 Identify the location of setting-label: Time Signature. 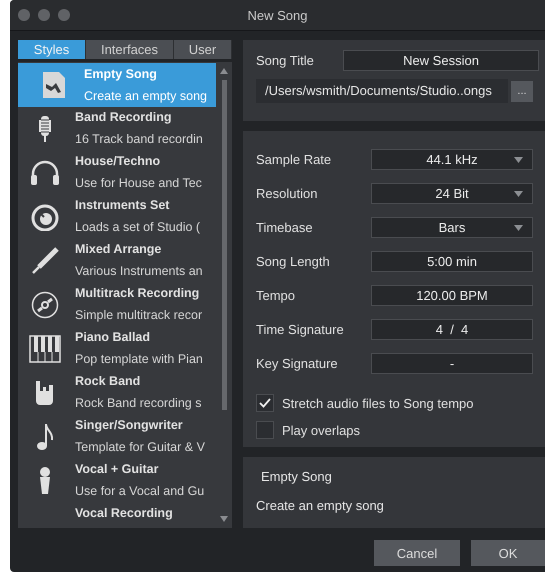
(300, 329).